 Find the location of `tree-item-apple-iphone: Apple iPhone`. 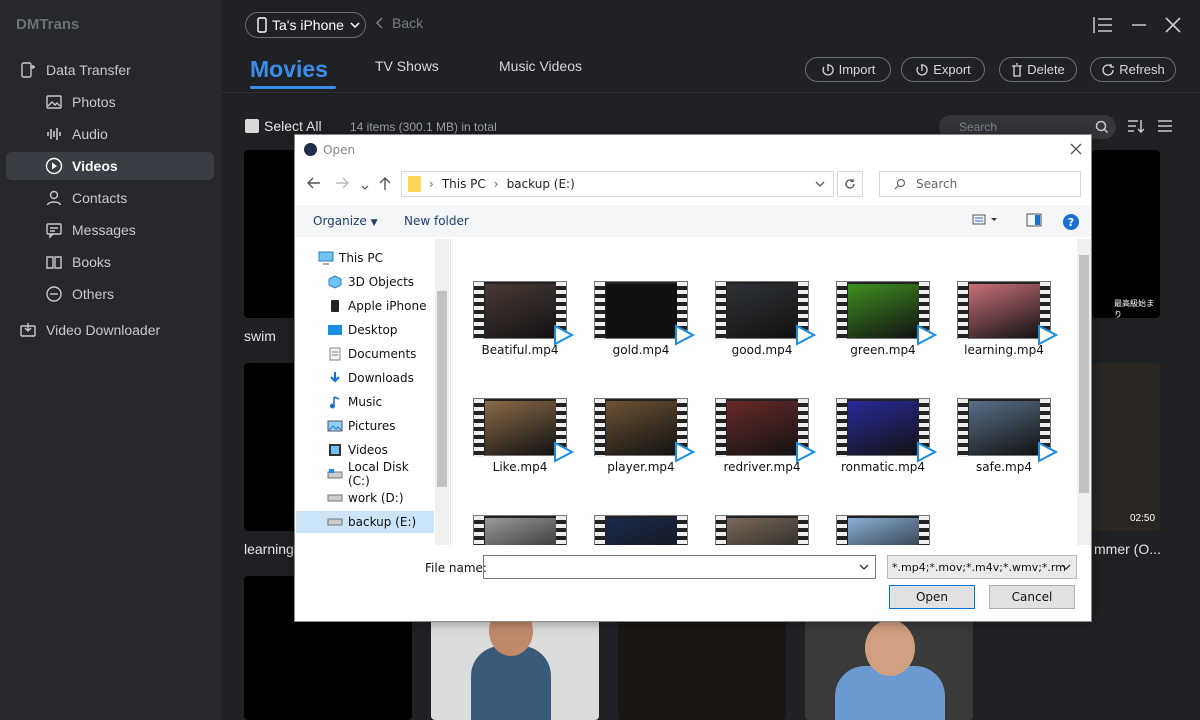

tree-item-apple-iphone: Apple iPhone is located at coordinates (365, 306).